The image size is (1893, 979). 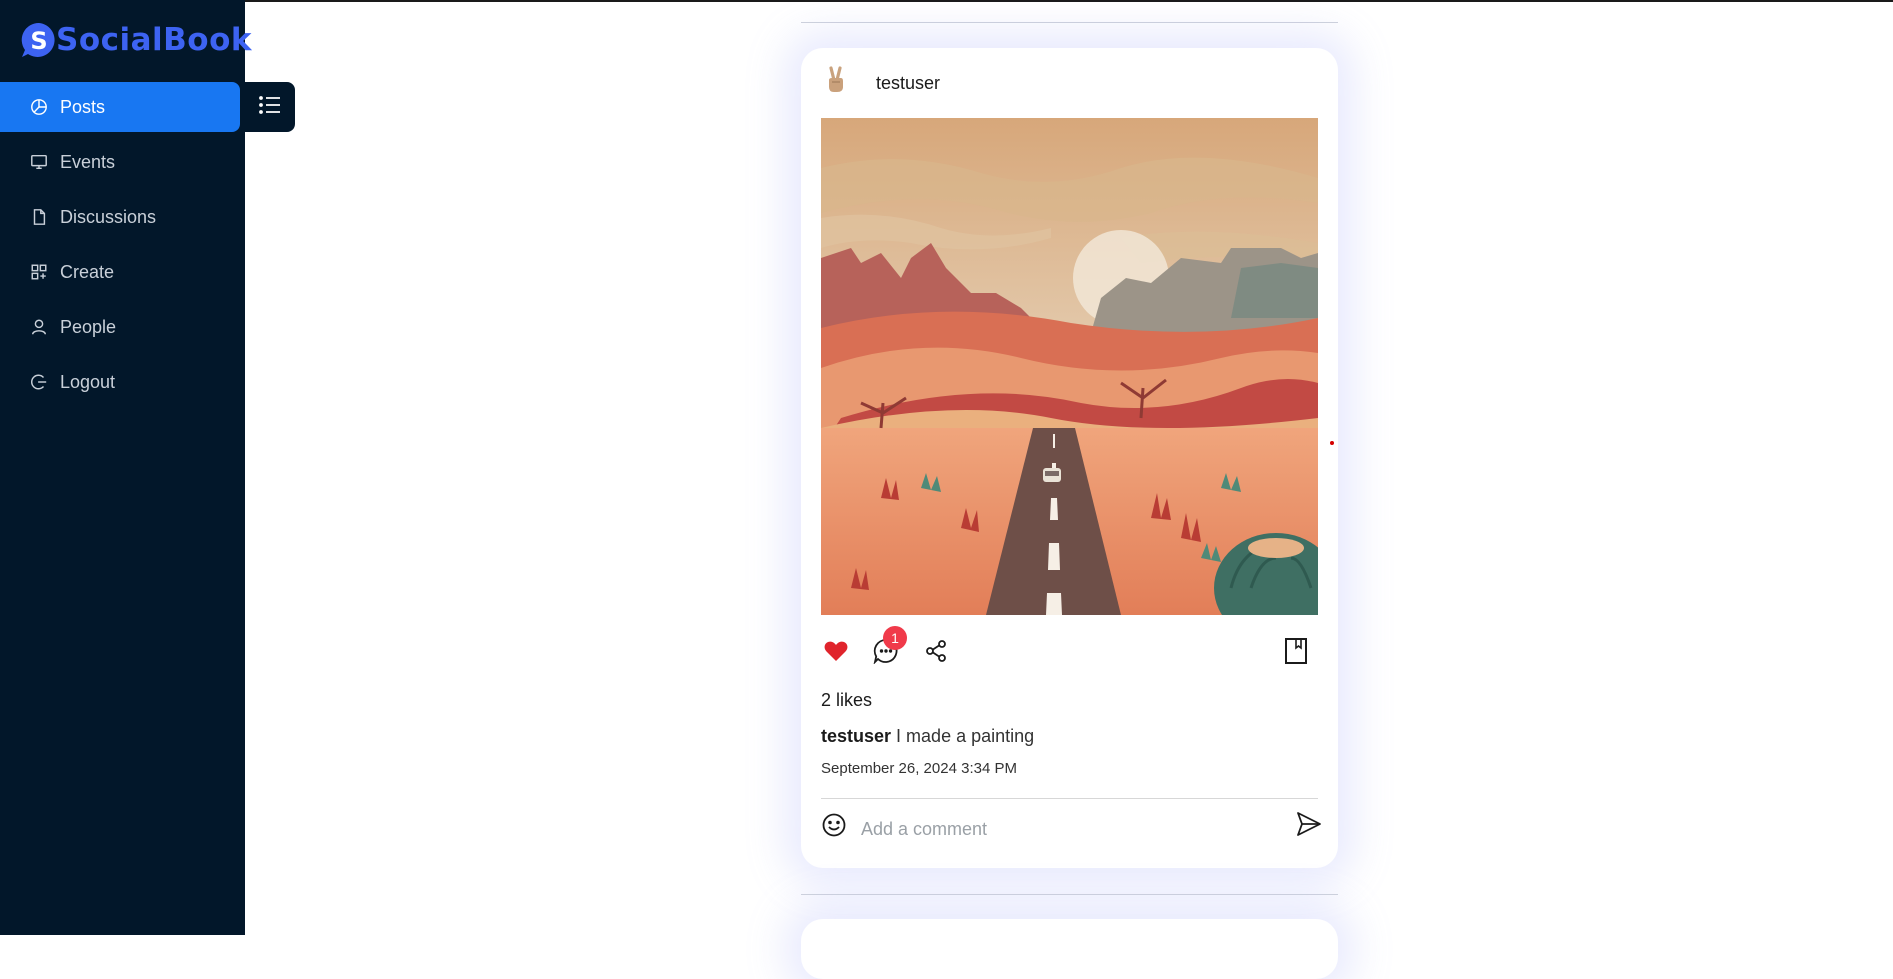 What do you see at coordinates (834, 825) in the screenshot?
I see `emoji-button` at bounding box center [834, 825].